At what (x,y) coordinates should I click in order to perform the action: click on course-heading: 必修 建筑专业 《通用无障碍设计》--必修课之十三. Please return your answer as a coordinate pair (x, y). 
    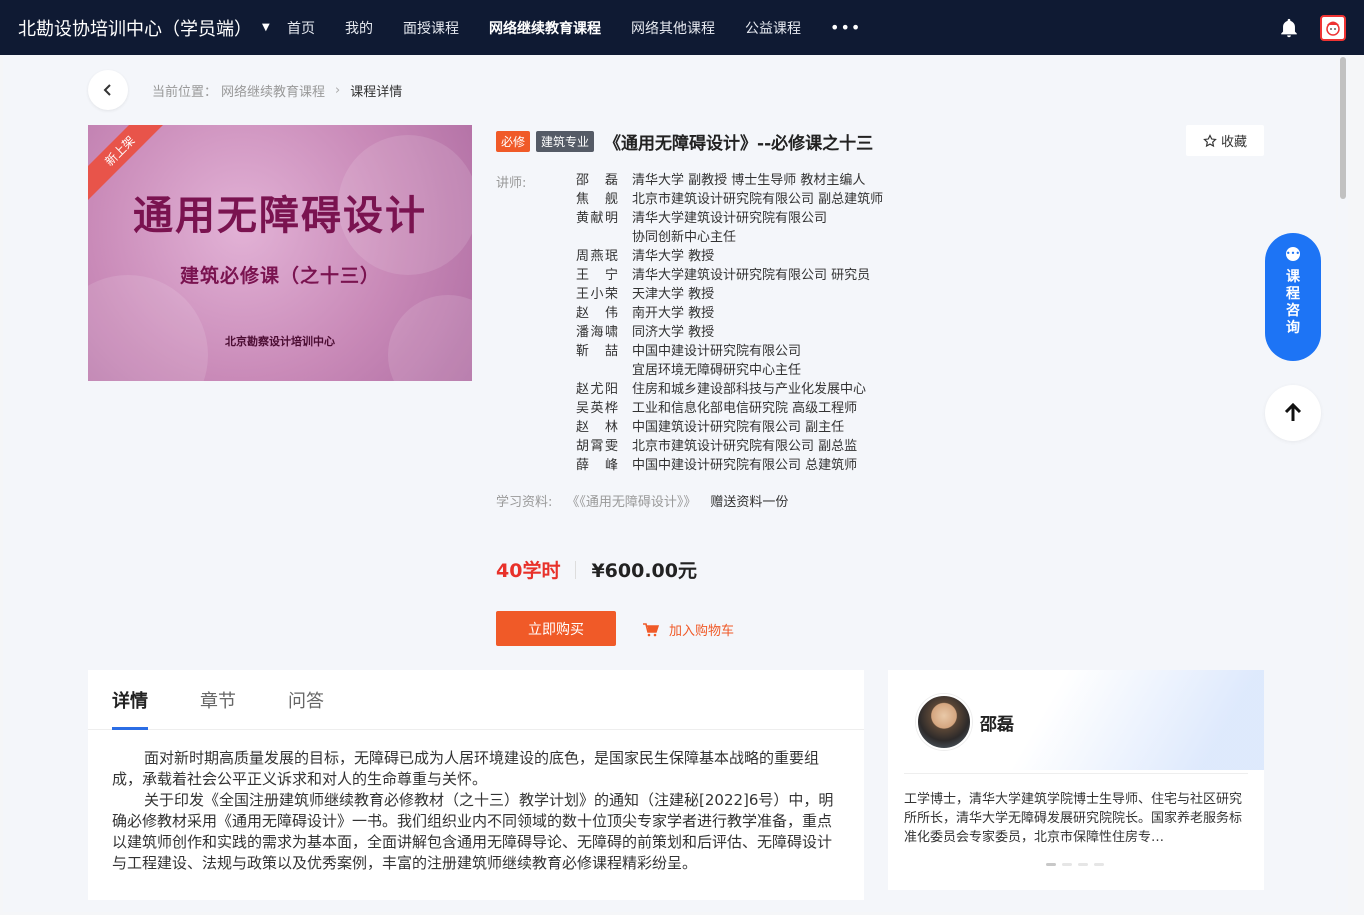
    Looking at the image, I should click on (684, 141).